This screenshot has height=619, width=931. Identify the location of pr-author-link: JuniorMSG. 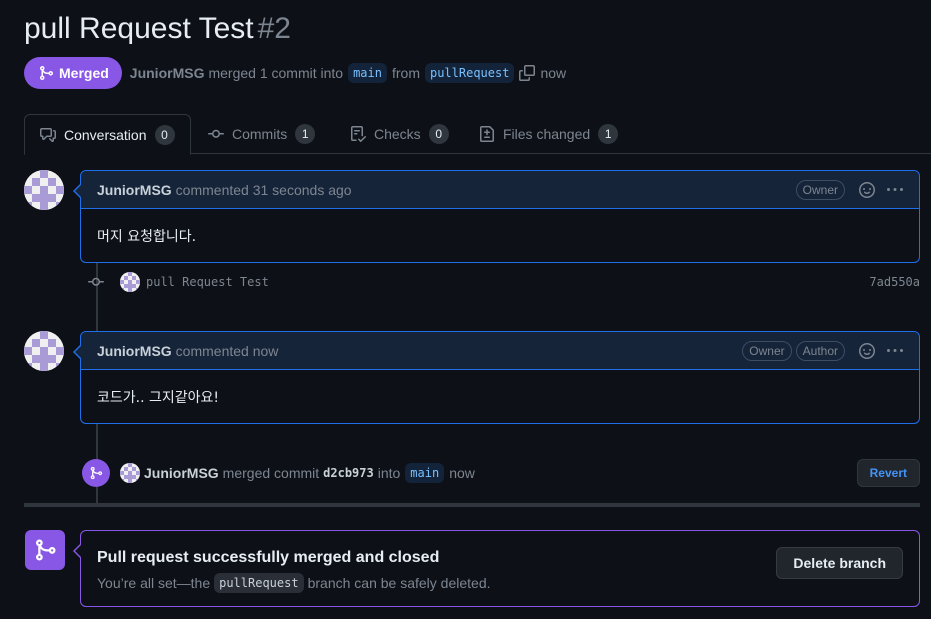
(167, 73).